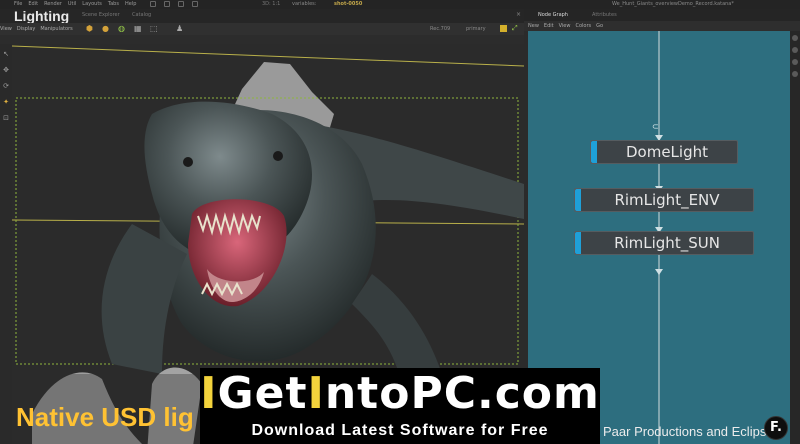  What do you see at coordinates (113, 4) in the screenshot?
I see `menu-tabs: Tabs` at bounding box center [113, 4].